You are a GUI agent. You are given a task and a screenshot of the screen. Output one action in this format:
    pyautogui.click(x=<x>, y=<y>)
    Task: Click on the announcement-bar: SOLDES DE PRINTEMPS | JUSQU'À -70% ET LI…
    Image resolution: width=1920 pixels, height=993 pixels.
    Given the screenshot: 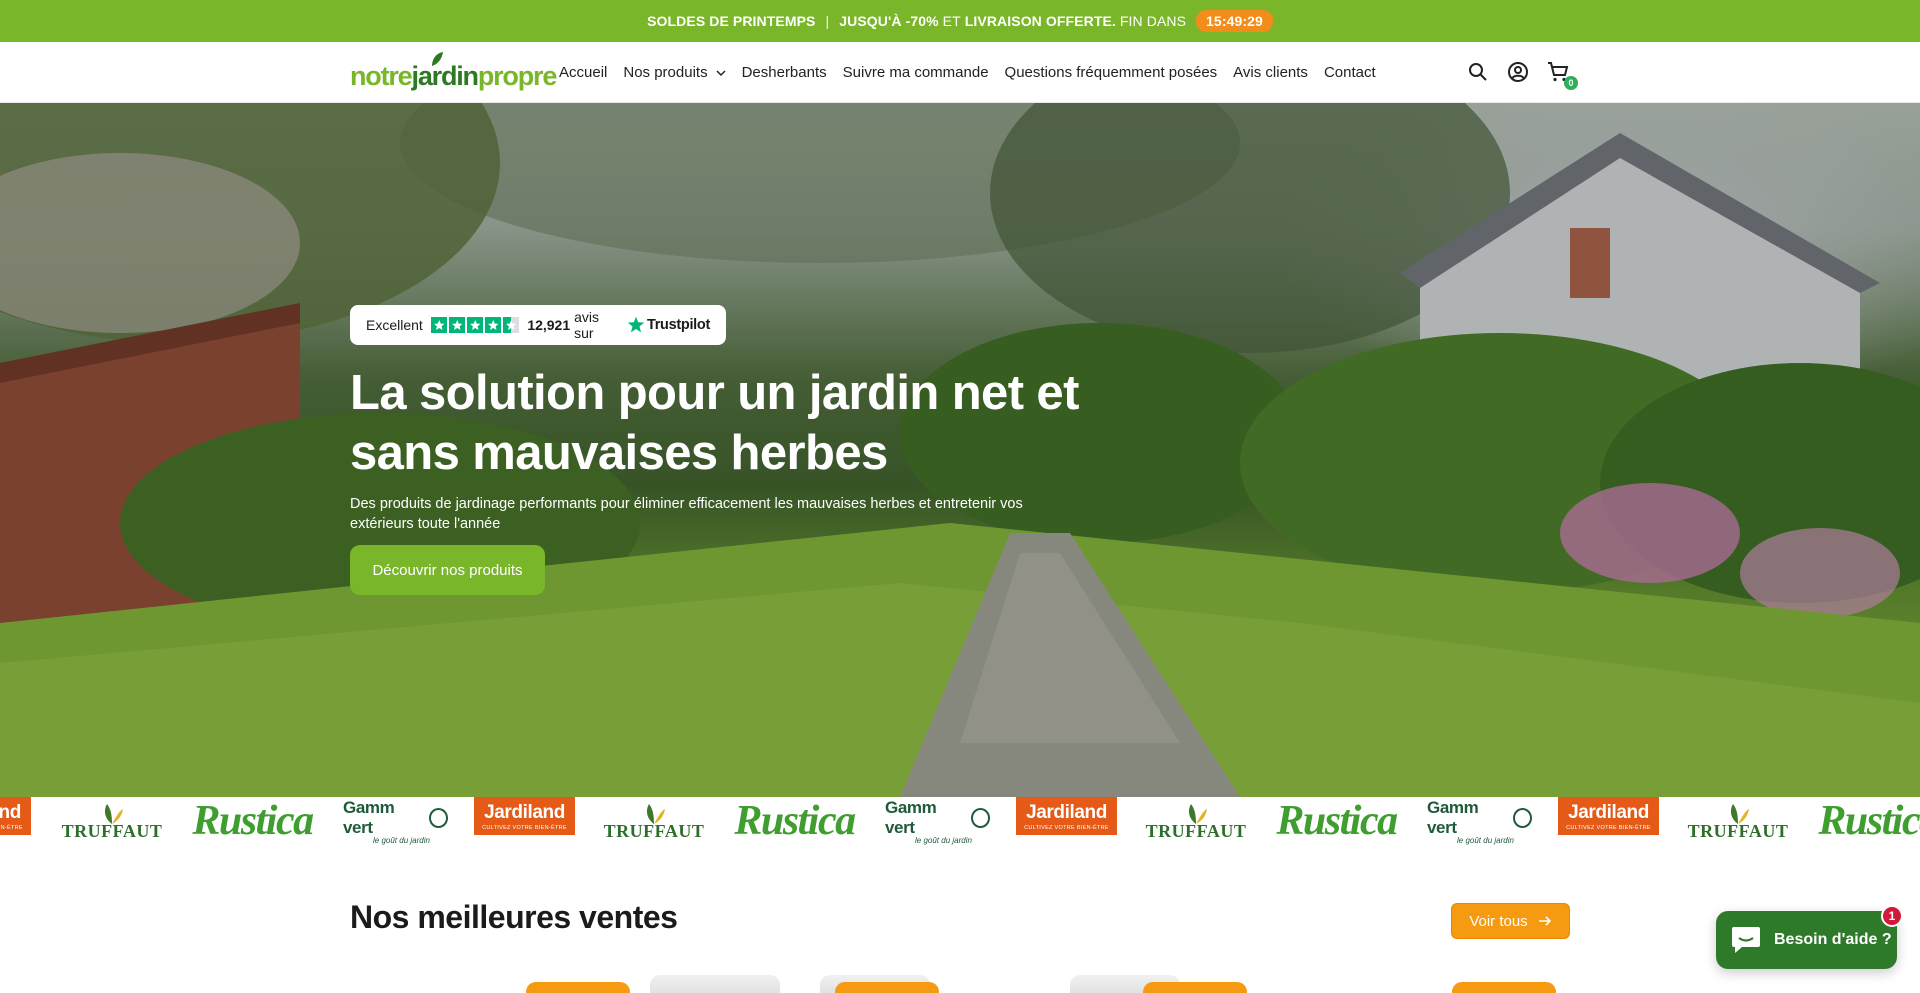 What is the action you would take?
    pyautogui.click(x=960, y=21)
    